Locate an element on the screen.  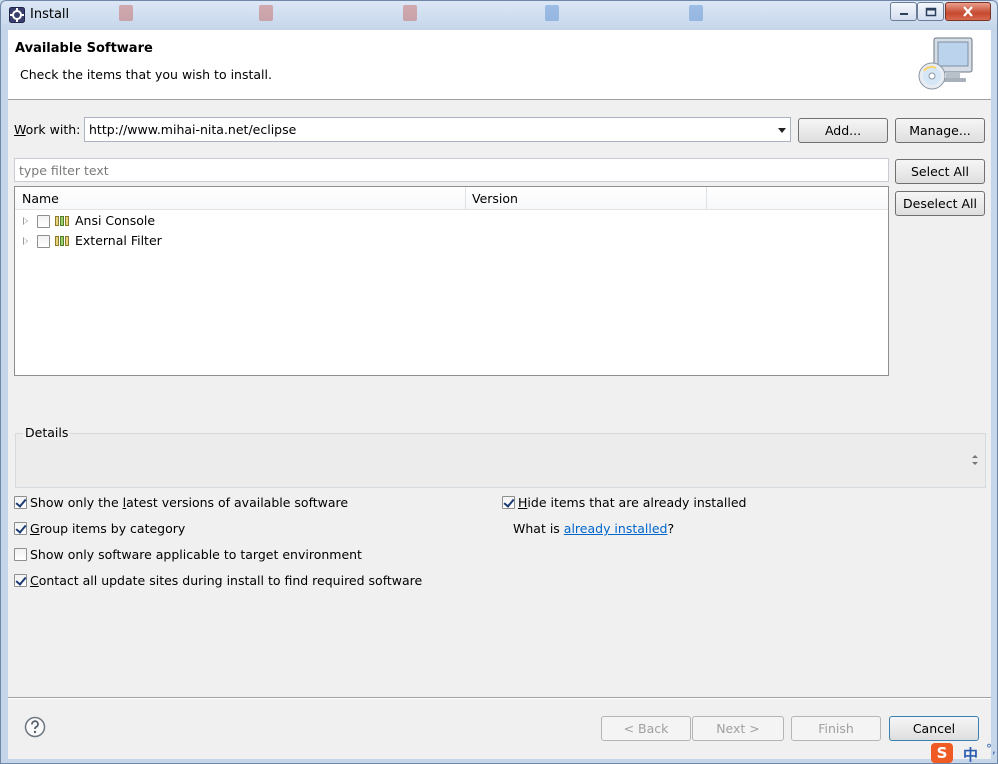
sogou-logo-icon: S is located at coordinates (942, 753).